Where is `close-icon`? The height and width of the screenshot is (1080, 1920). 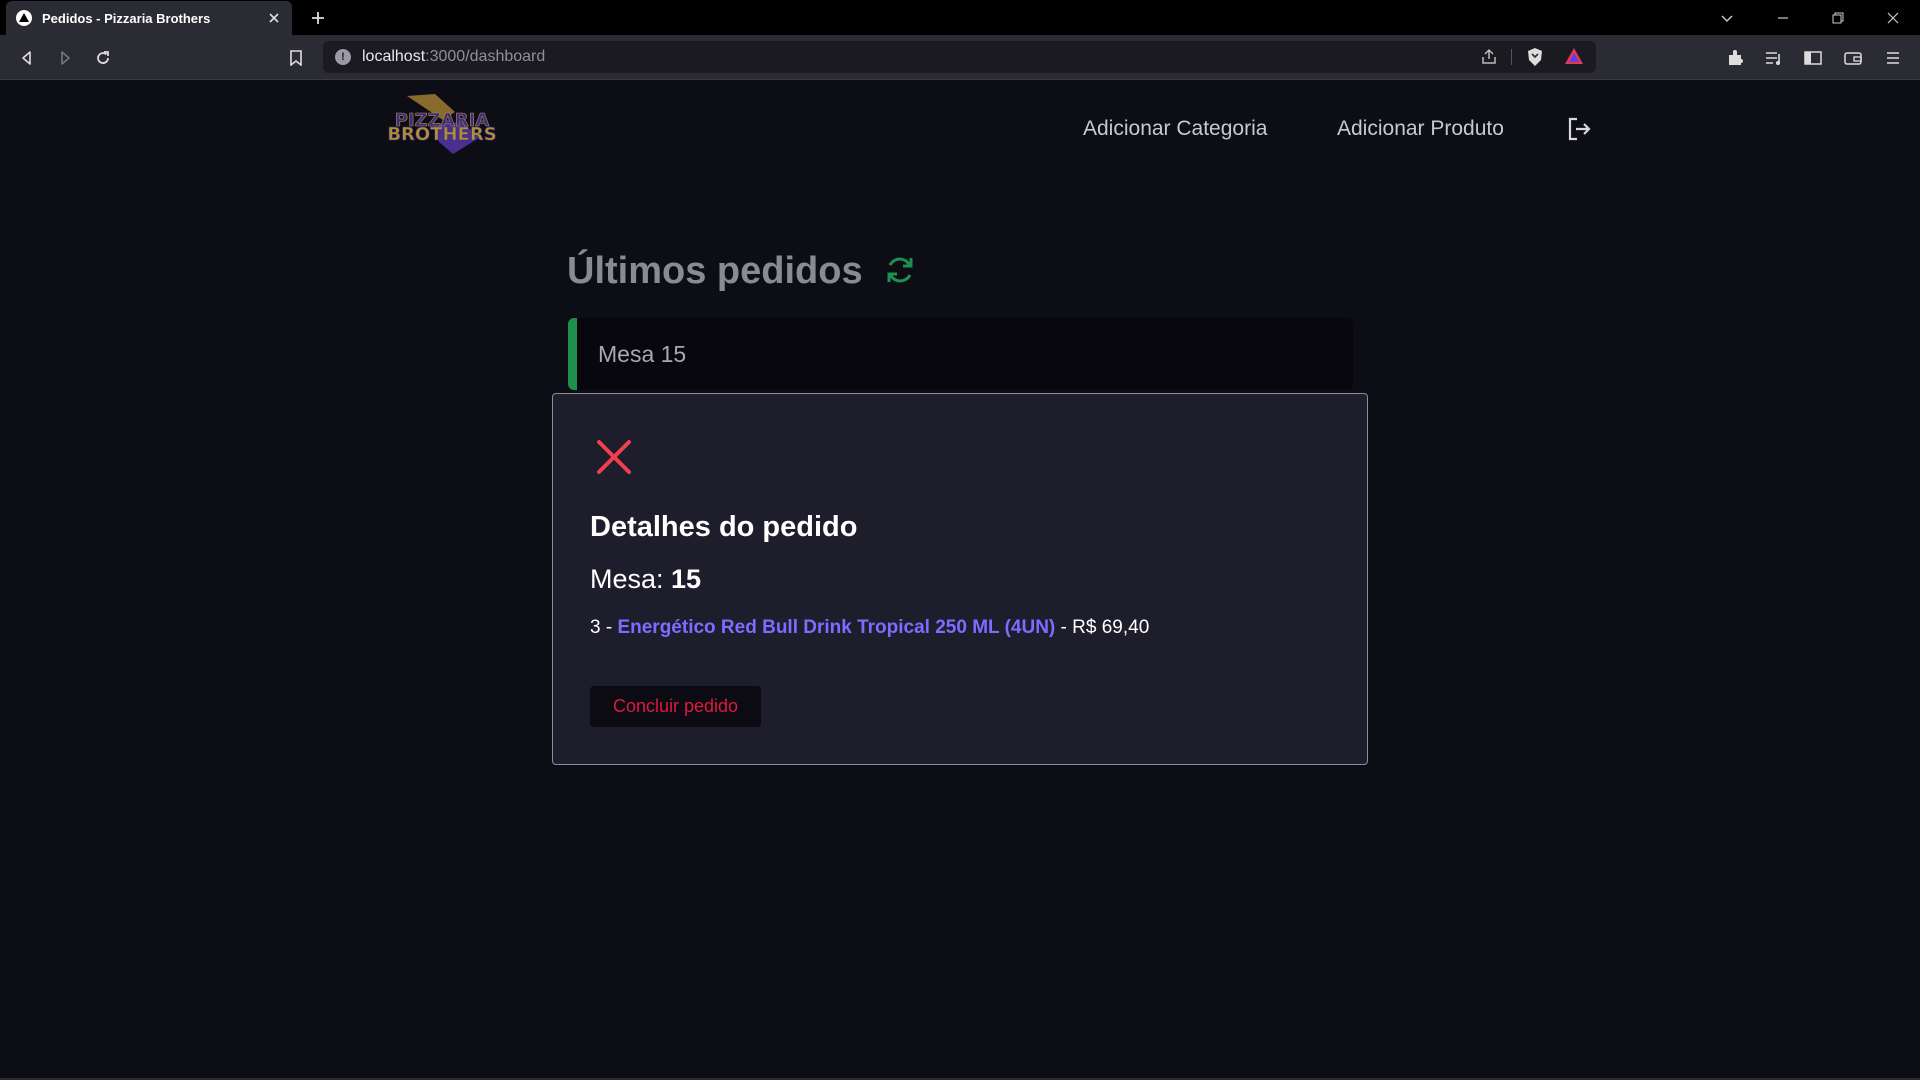 close-icon is located at coordinates (614, 457).